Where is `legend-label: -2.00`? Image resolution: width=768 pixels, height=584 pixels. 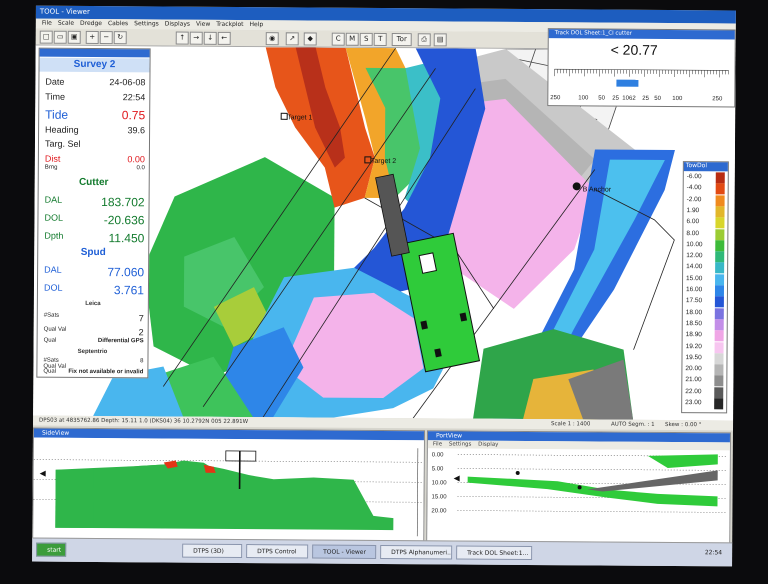
legend-label: -2.00 is located at coordinates (694, 199).